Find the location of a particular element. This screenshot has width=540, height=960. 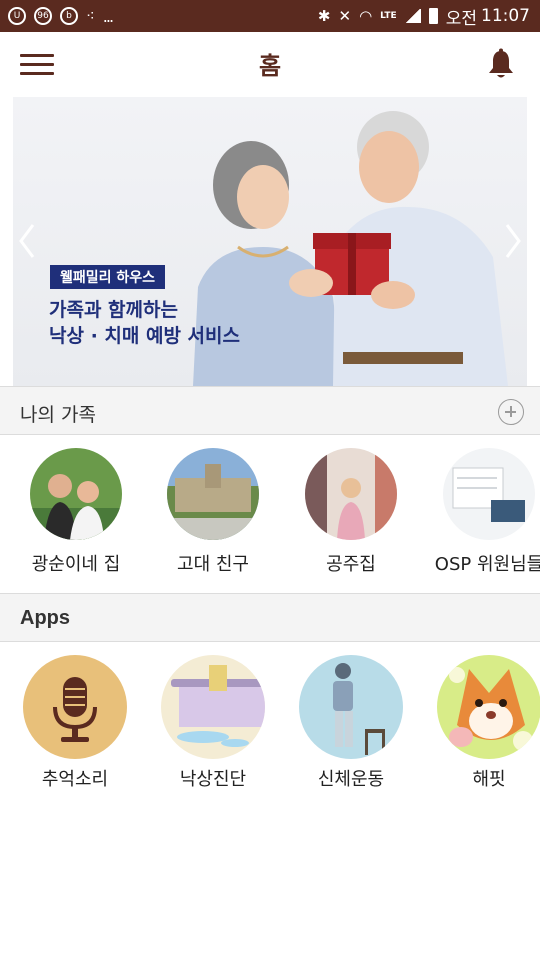

battery-icon is located at coordinates (433, 16).